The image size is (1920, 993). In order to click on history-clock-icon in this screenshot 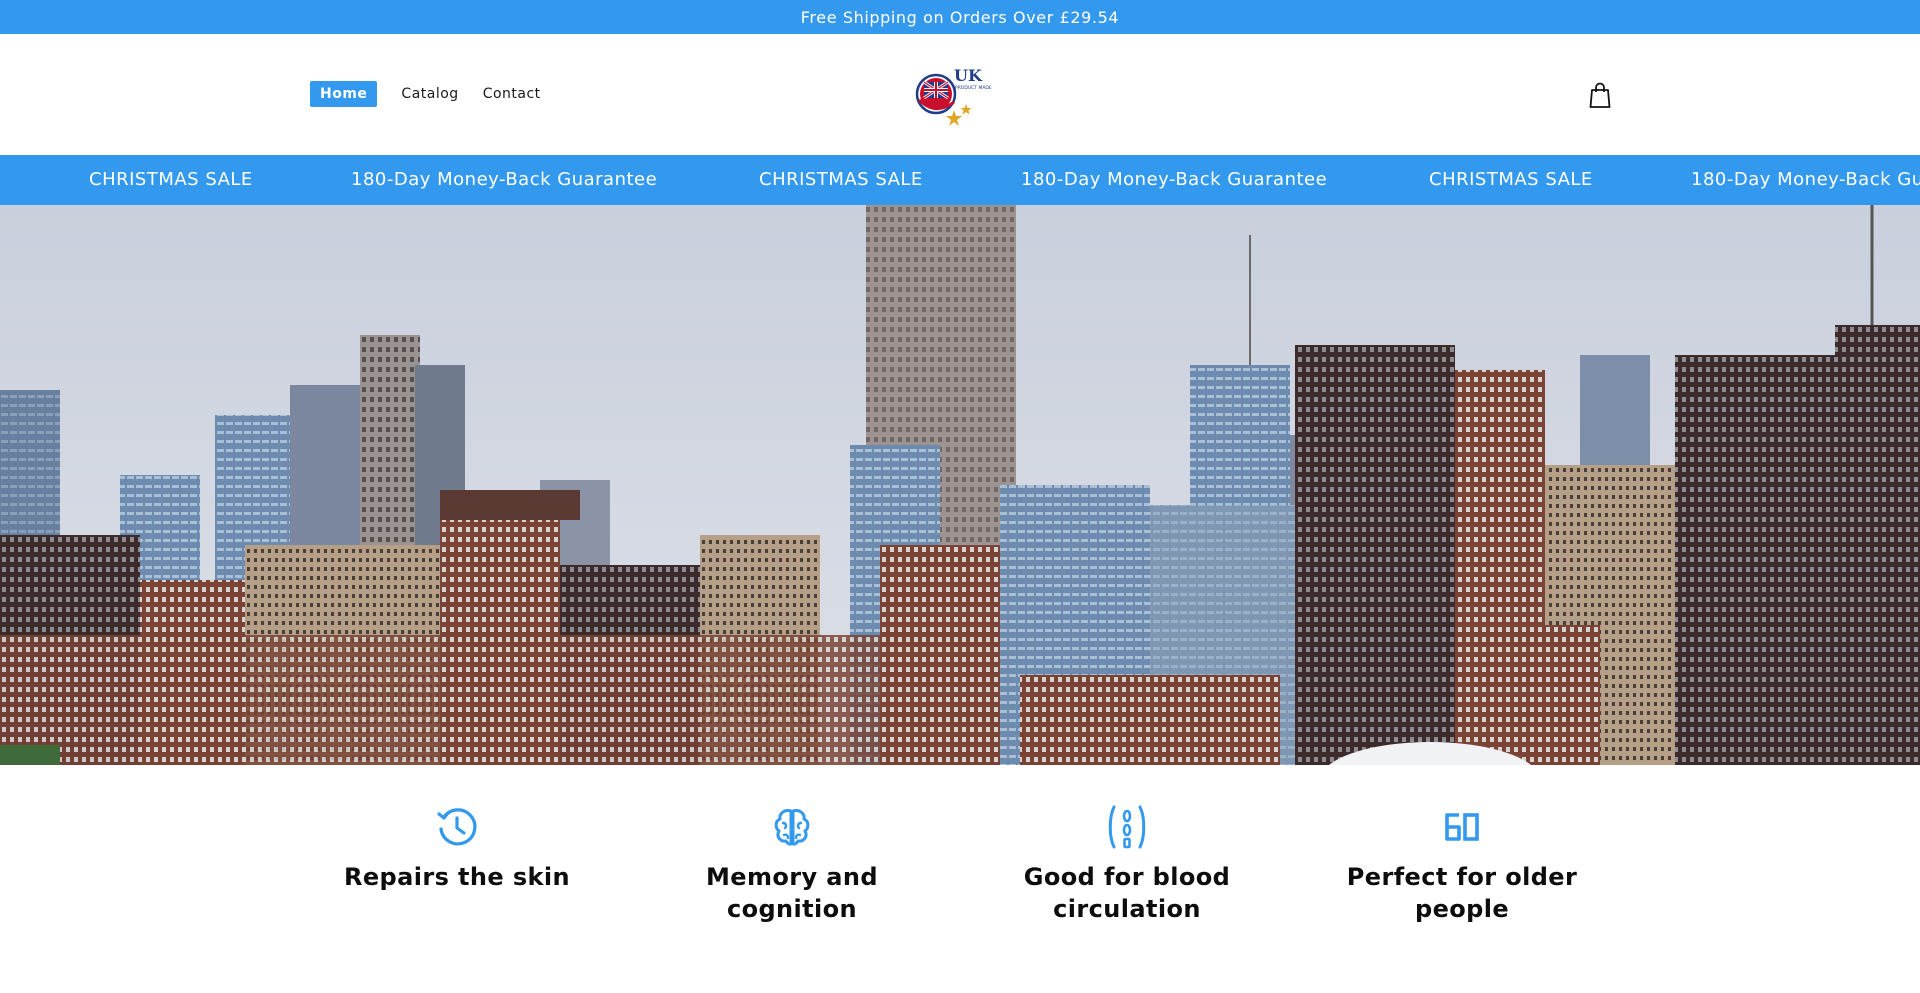, I will do `click(457, 827)`.